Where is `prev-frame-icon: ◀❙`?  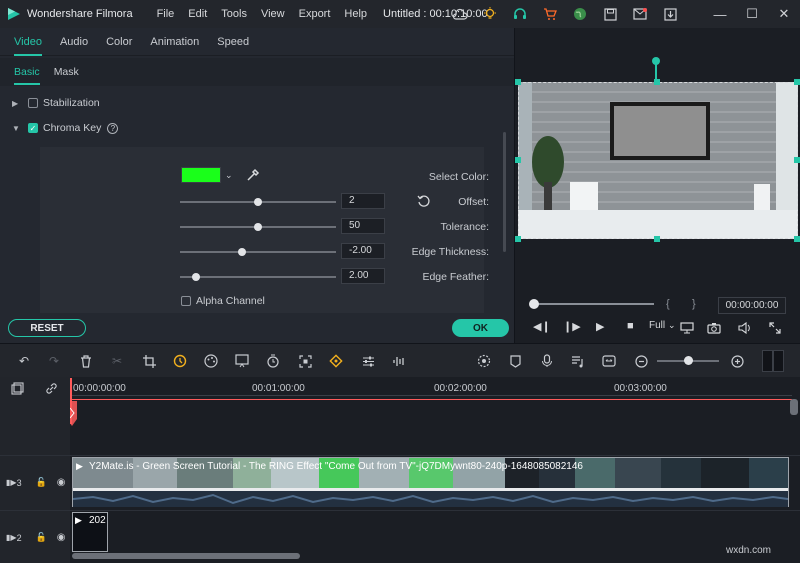 prev-frame-icon: ◀❙ is located at coordinates (542, 326).